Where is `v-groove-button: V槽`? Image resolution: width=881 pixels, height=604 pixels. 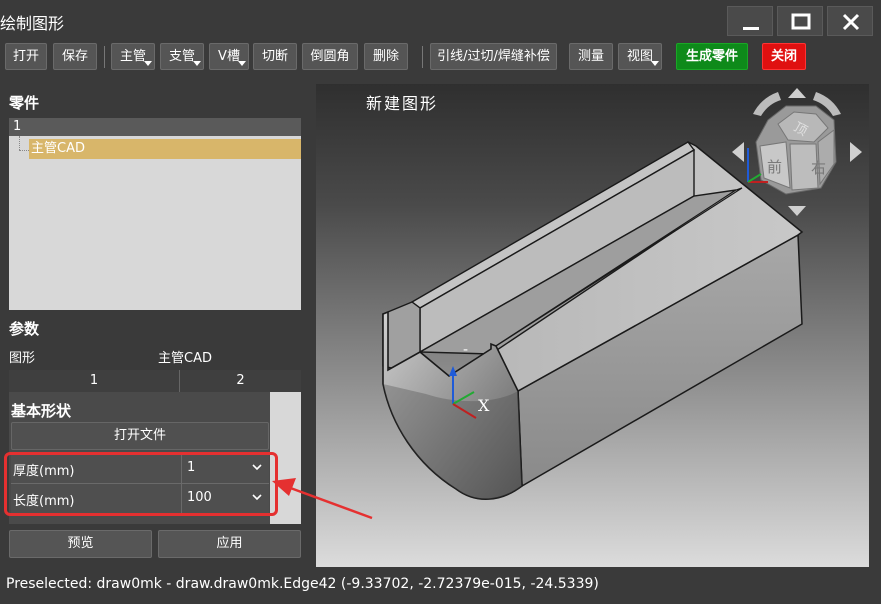
v-groove-button: V槽 is located at coordinates (229, 56).